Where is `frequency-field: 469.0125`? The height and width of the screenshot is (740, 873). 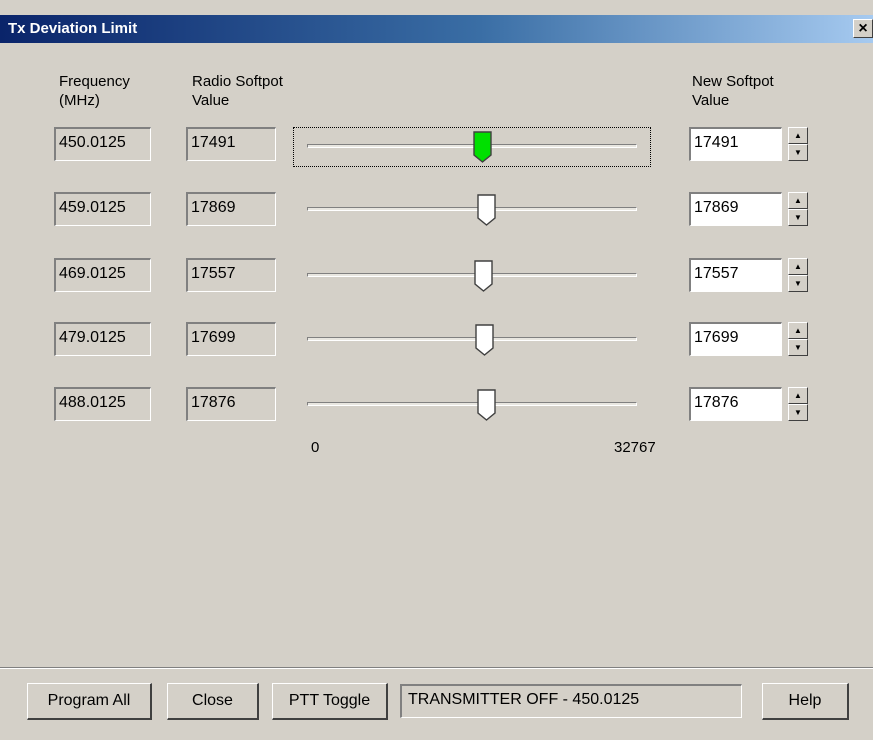
frequency-field: 469.0125 is located at coordinates (102, 275).